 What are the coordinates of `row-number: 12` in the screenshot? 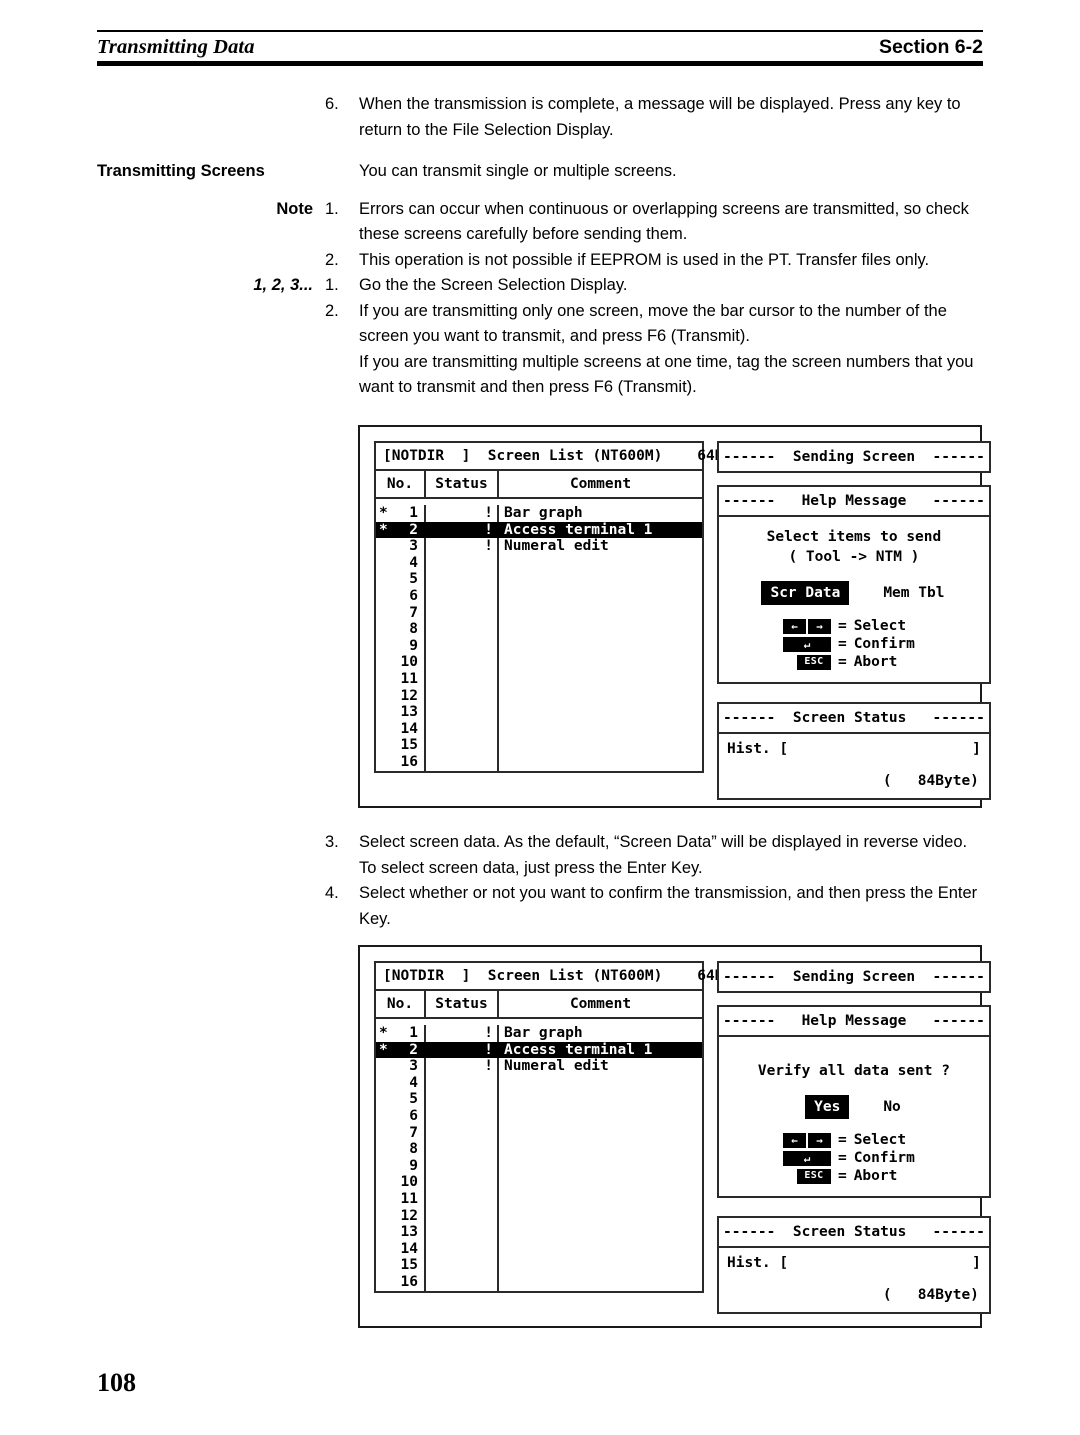 It's located at (409, 695).